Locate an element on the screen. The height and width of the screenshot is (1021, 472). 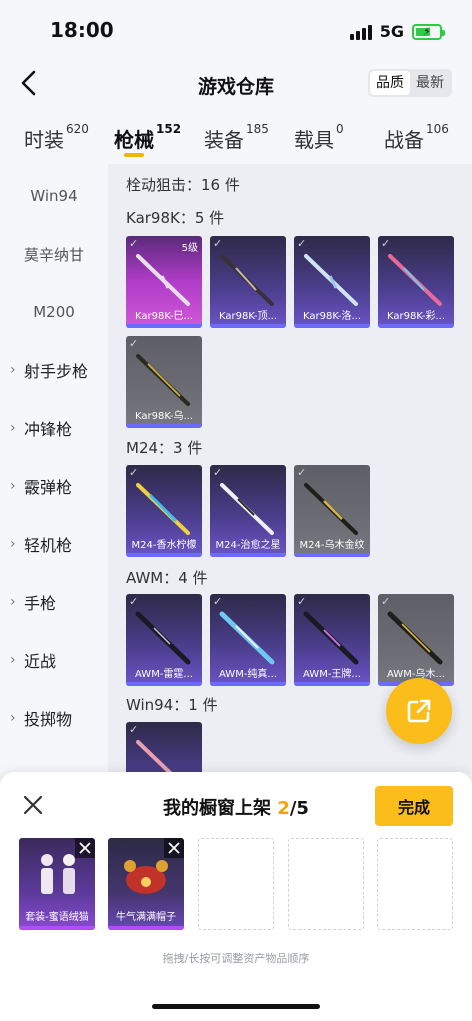
tab-label: 时装 is located at coordinates (44, 140).